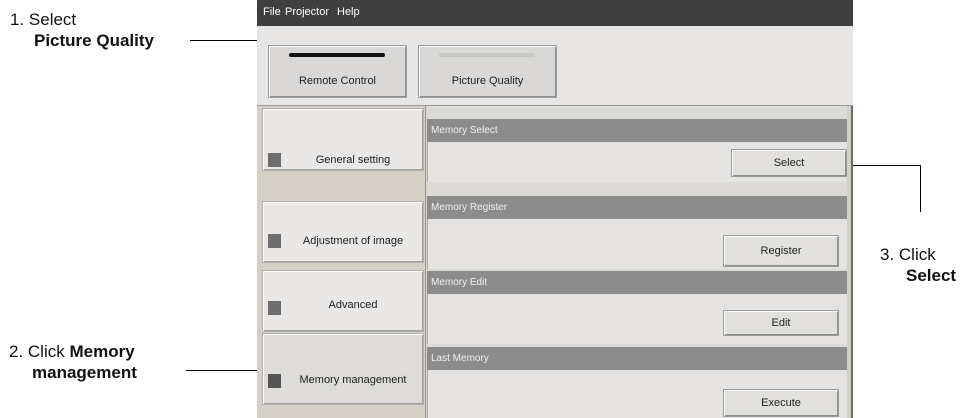 This screenshot has height=418, width=973. Describe the element at coordinates (337, 81) in the screenshot. I see `remote-control-label: Remote Control` at that location.